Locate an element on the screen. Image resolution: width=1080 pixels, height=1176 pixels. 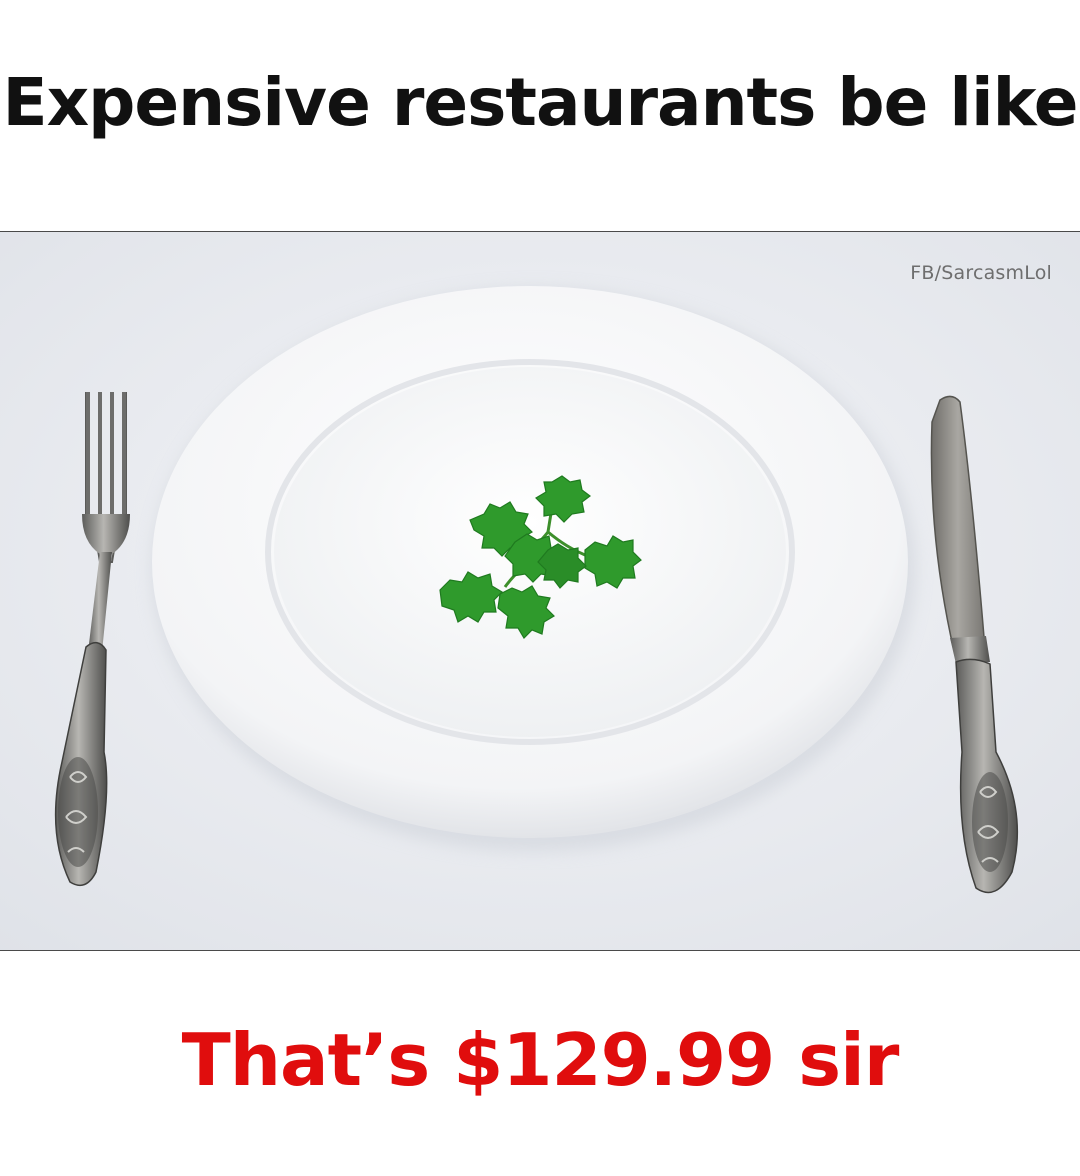
meme-caption: That’s $129.99 sir is located at coordinates (540, 1060).